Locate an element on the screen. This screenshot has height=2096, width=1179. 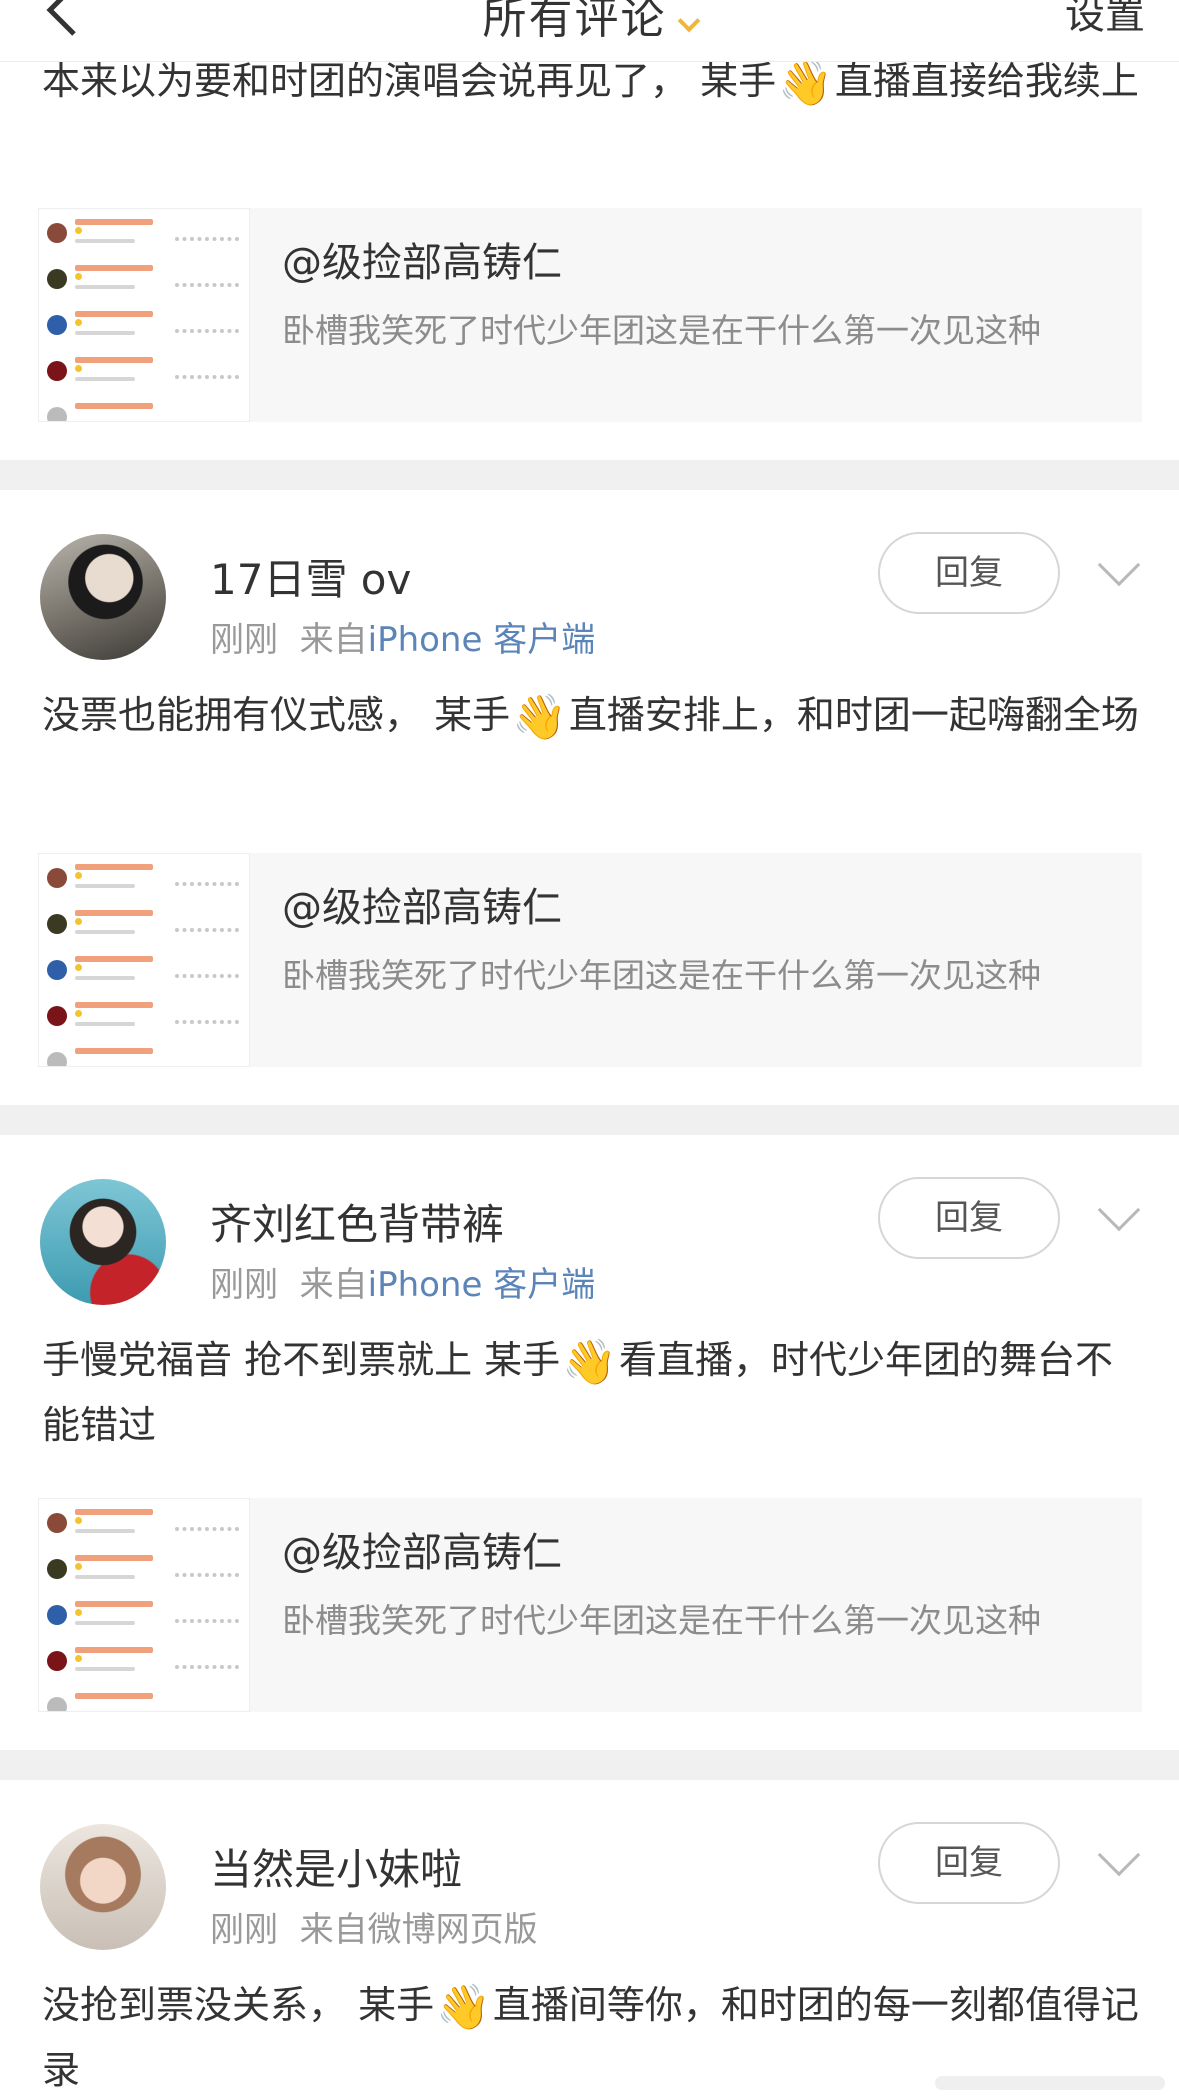
comment-body: 没票也能拥有仪式感， 某手👋直播安排上，和时团一起嗨翻全场 is located at coordinates (589, 716).